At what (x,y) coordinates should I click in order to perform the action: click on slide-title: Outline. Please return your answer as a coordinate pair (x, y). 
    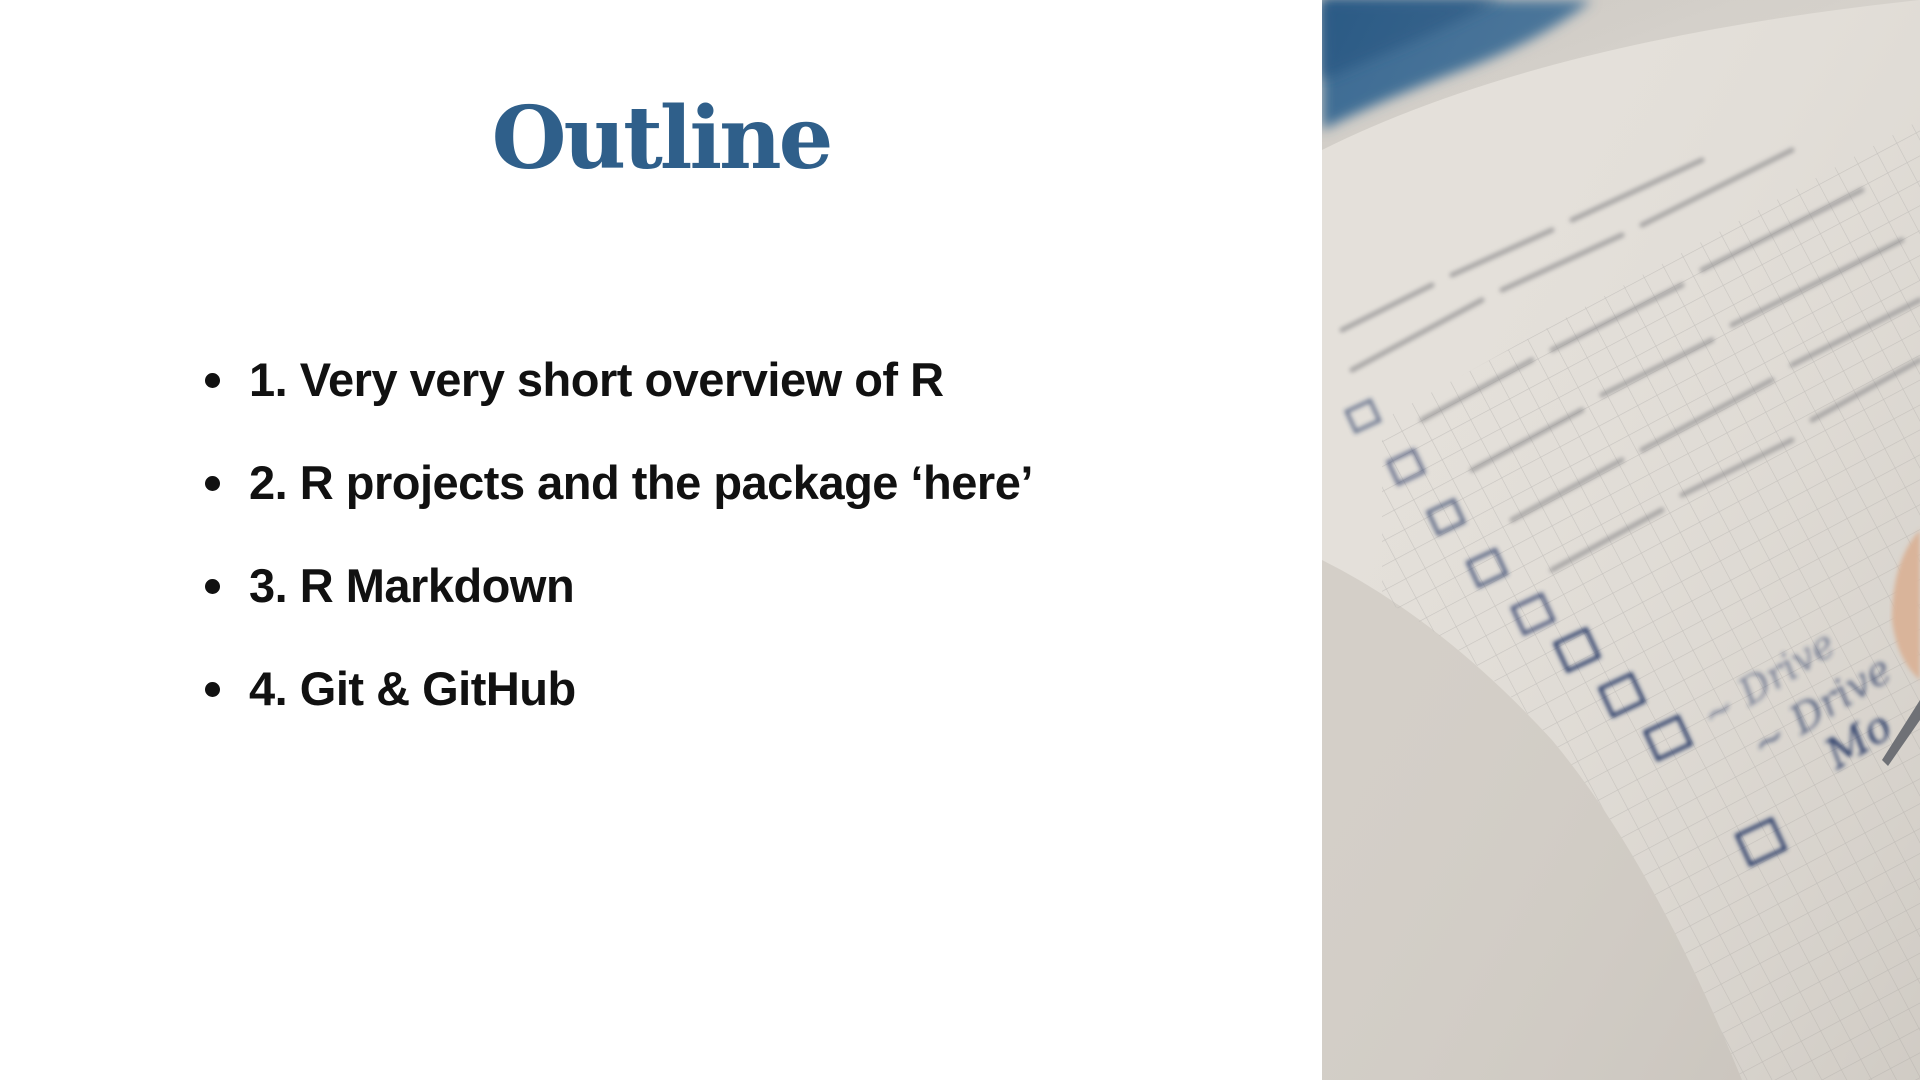
    Looking at the image, I should click on (662, 138).